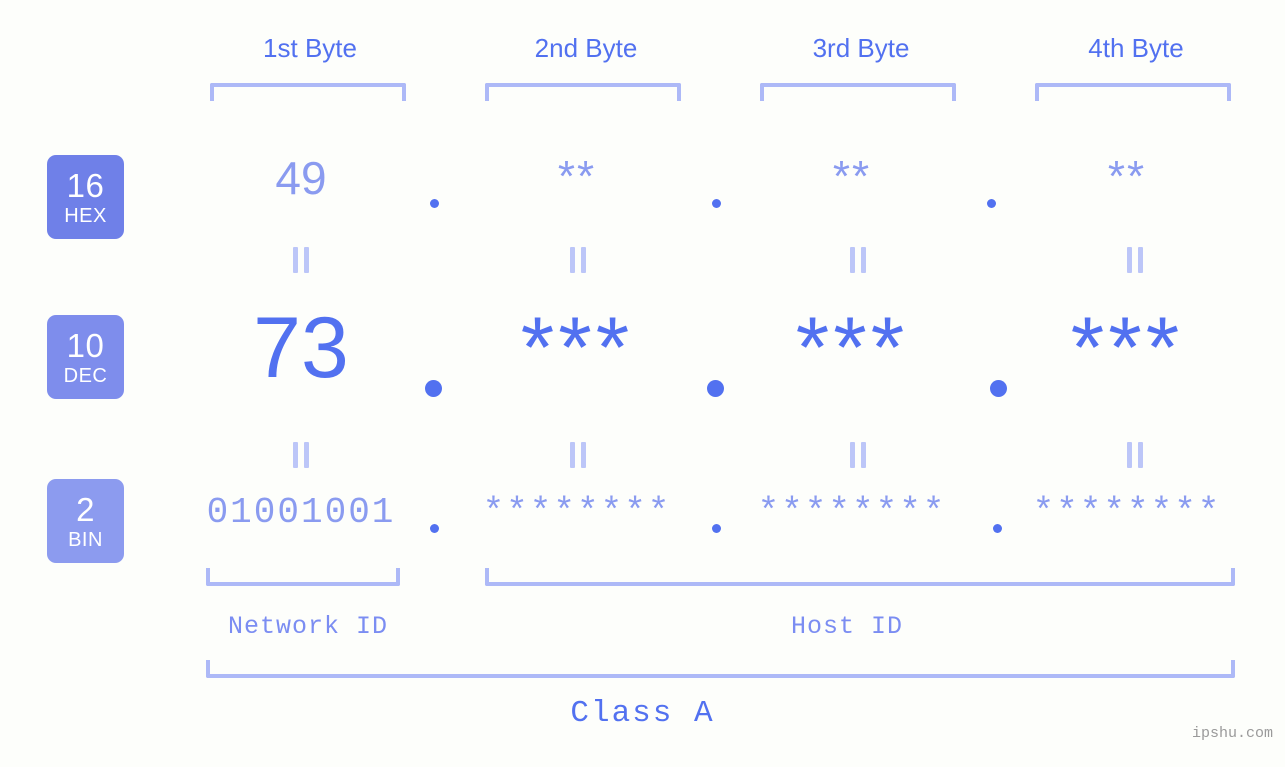 The image size is (1285, 767). I want to click on class-label: Class A, so click(642, 713).